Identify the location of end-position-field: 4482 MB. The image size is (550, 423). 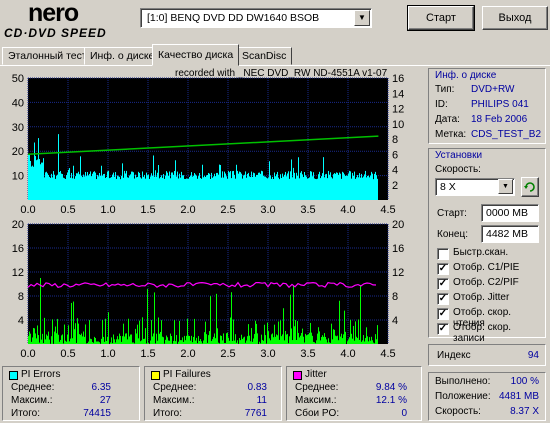
(510, 234).